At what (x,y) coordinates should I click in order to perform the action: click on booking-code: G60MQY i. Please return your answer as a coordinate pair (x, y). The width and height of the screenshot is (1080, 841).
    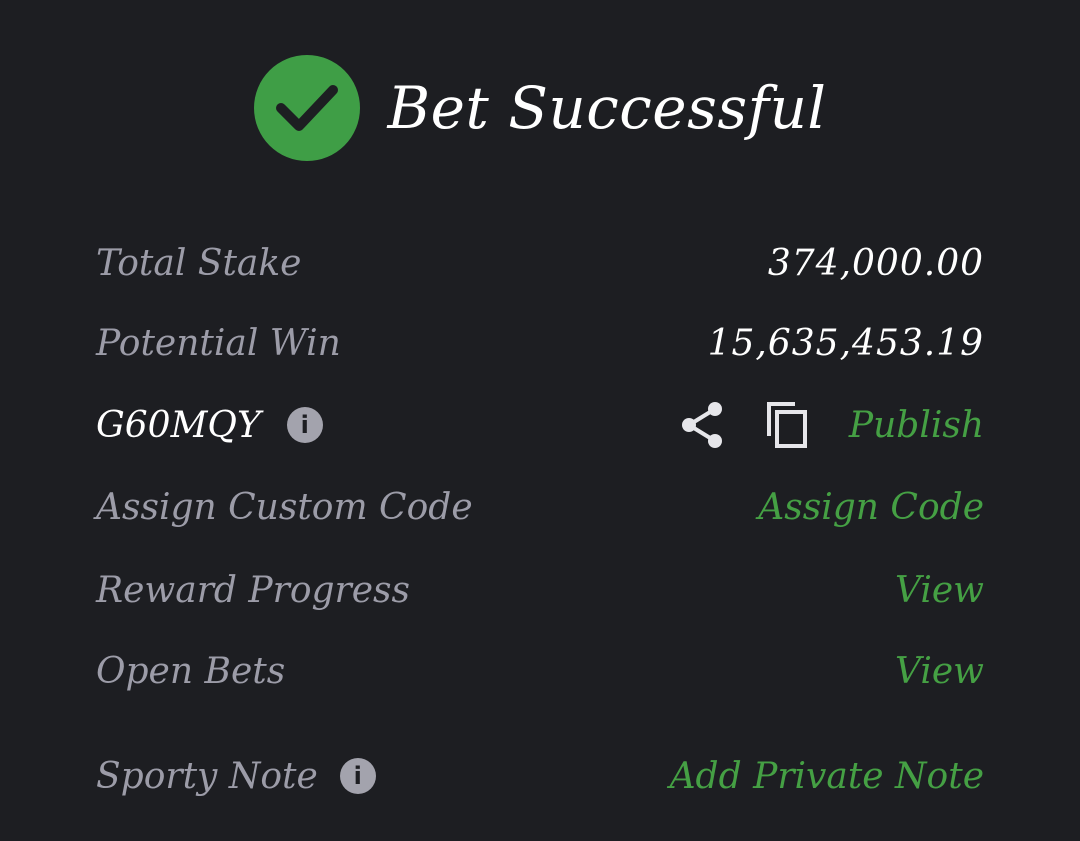
    Looking at the image, I should click on (209, 425).